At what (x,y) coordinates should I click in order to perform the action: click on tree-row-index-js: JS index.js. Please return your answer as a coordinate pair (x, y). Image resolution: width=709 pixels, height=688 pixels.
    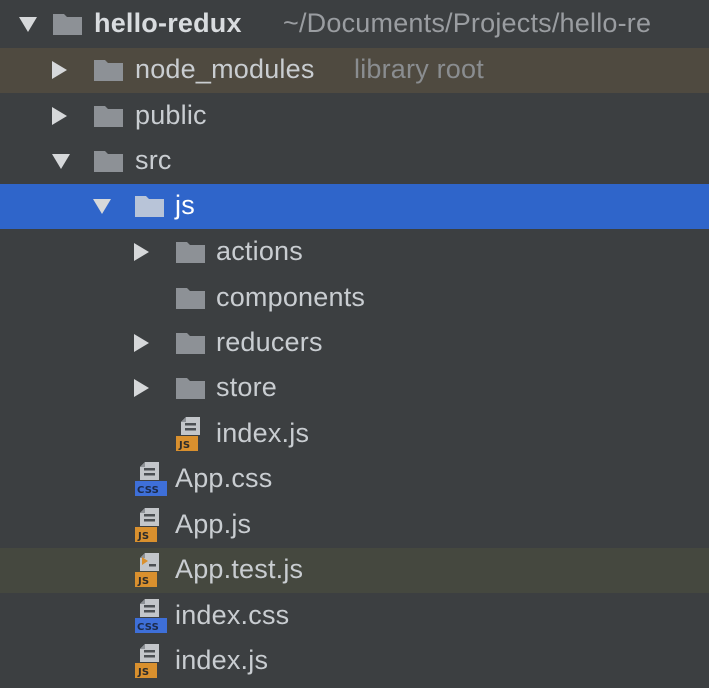
    Looking at the image, I should click on (354, 661).